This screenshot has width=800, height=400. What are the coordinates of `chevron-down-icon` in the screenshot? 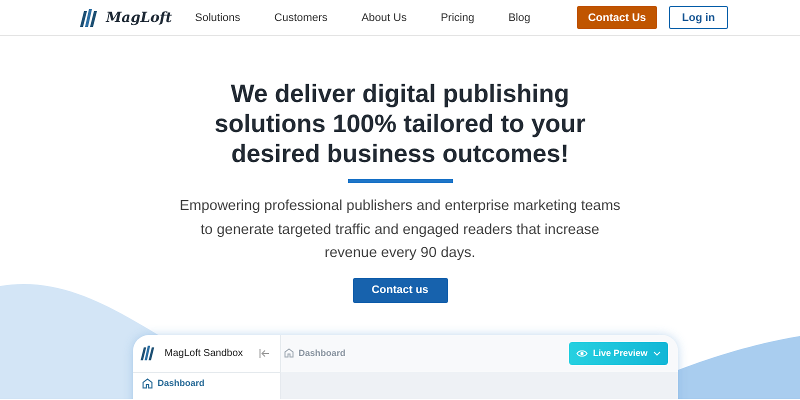 It's located at (656, 353).